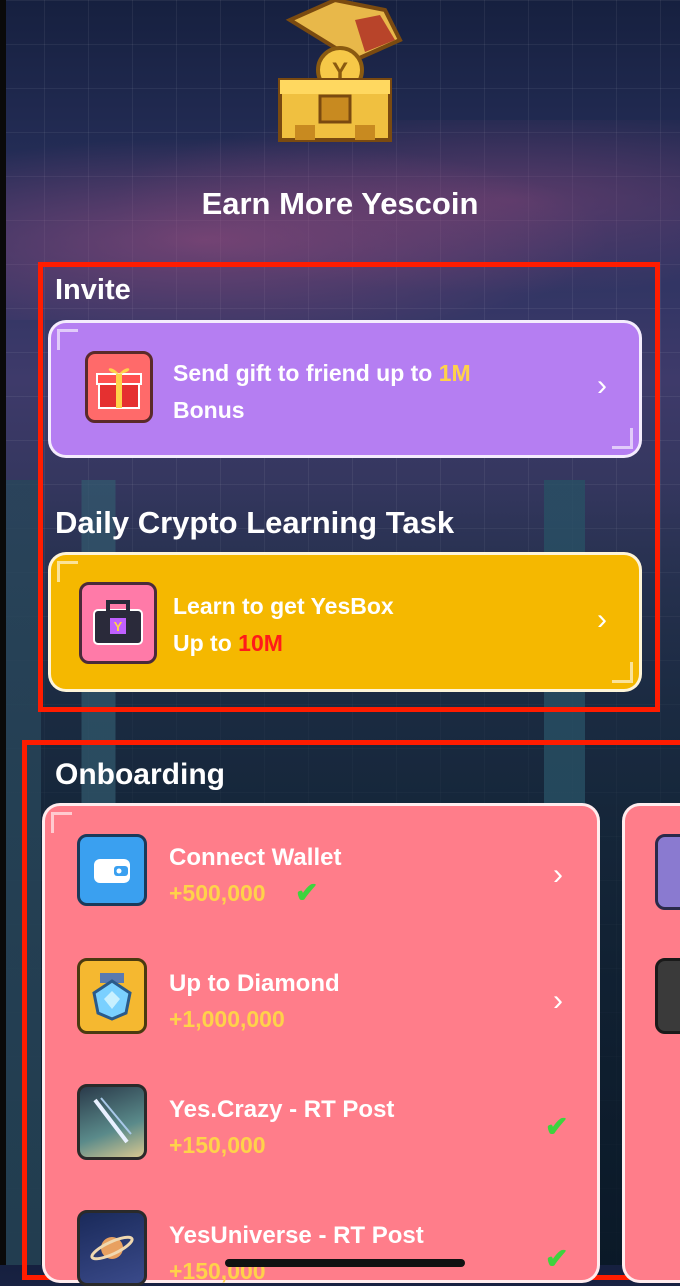 The width and height of the screenshot is (680, 1286). Describe the element at coordinates (345, 1263) in the screenshot. I see `home-indicator` at that location.